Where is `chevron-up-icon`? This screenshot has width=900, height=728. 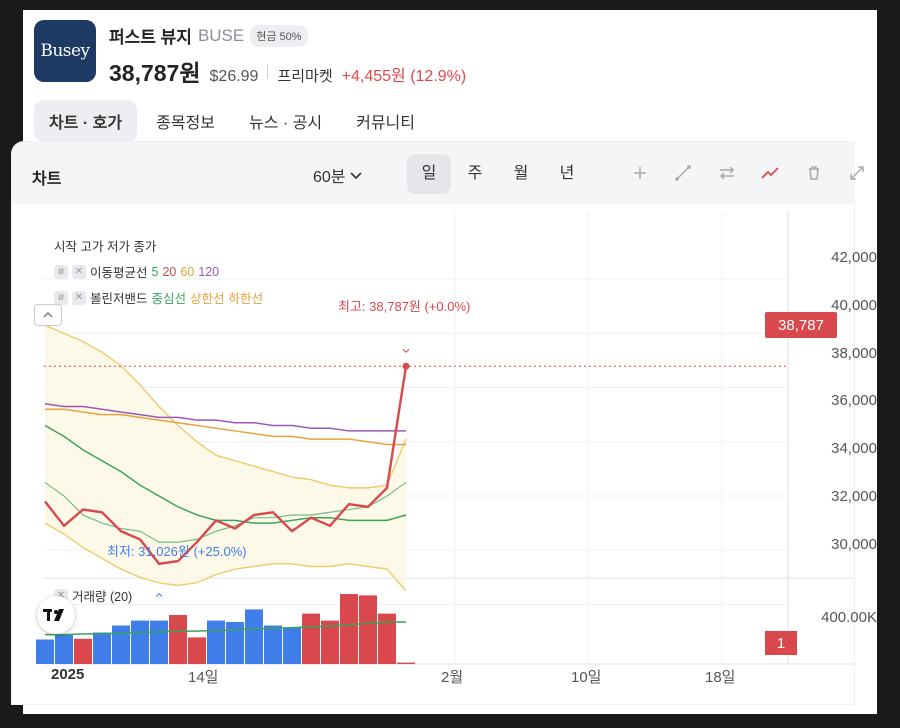
chevron-up-icon is located at coordinates (48, 315).